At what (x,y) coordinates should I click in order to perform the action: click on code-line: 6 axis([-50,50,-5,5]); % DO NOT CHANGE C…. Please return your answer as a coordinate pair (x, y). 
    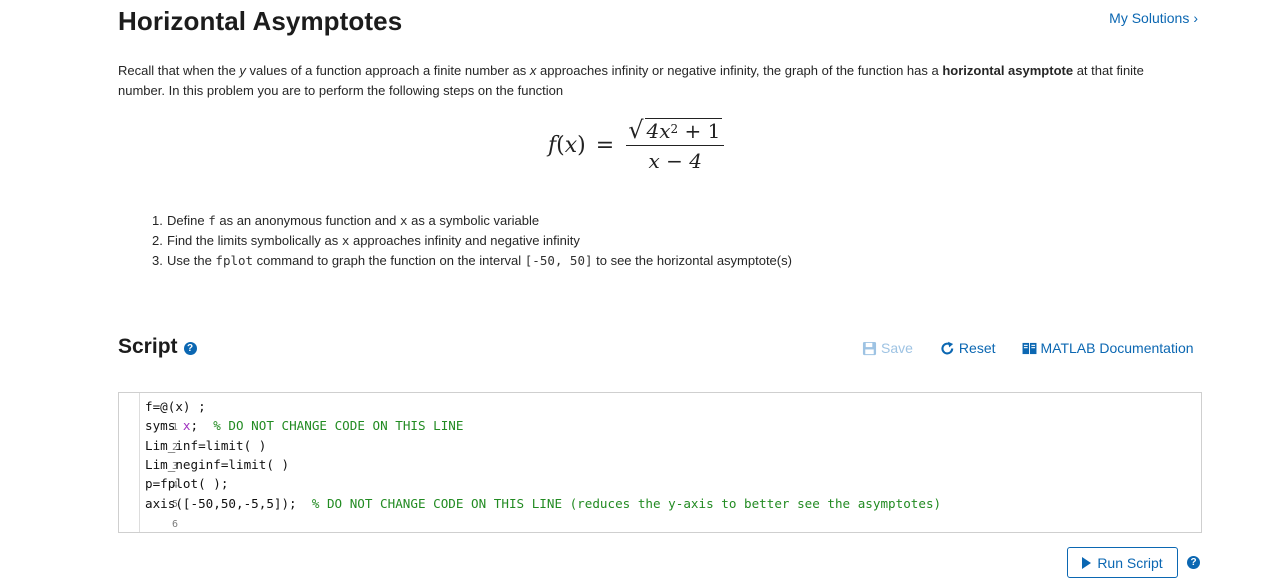
    Looking at the image, I should click on (660, 512).